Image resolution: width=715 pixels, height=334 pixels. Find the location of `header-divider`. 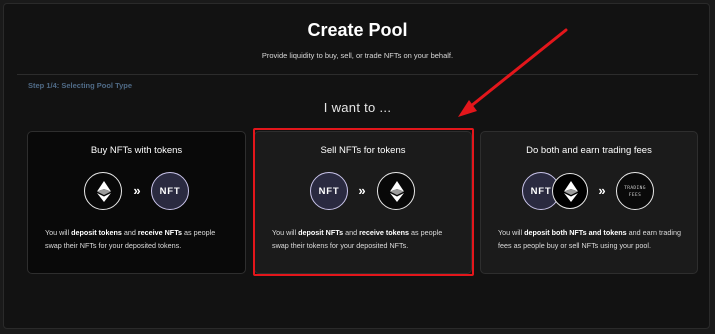

header-divider is located at coordinates (357, 74).